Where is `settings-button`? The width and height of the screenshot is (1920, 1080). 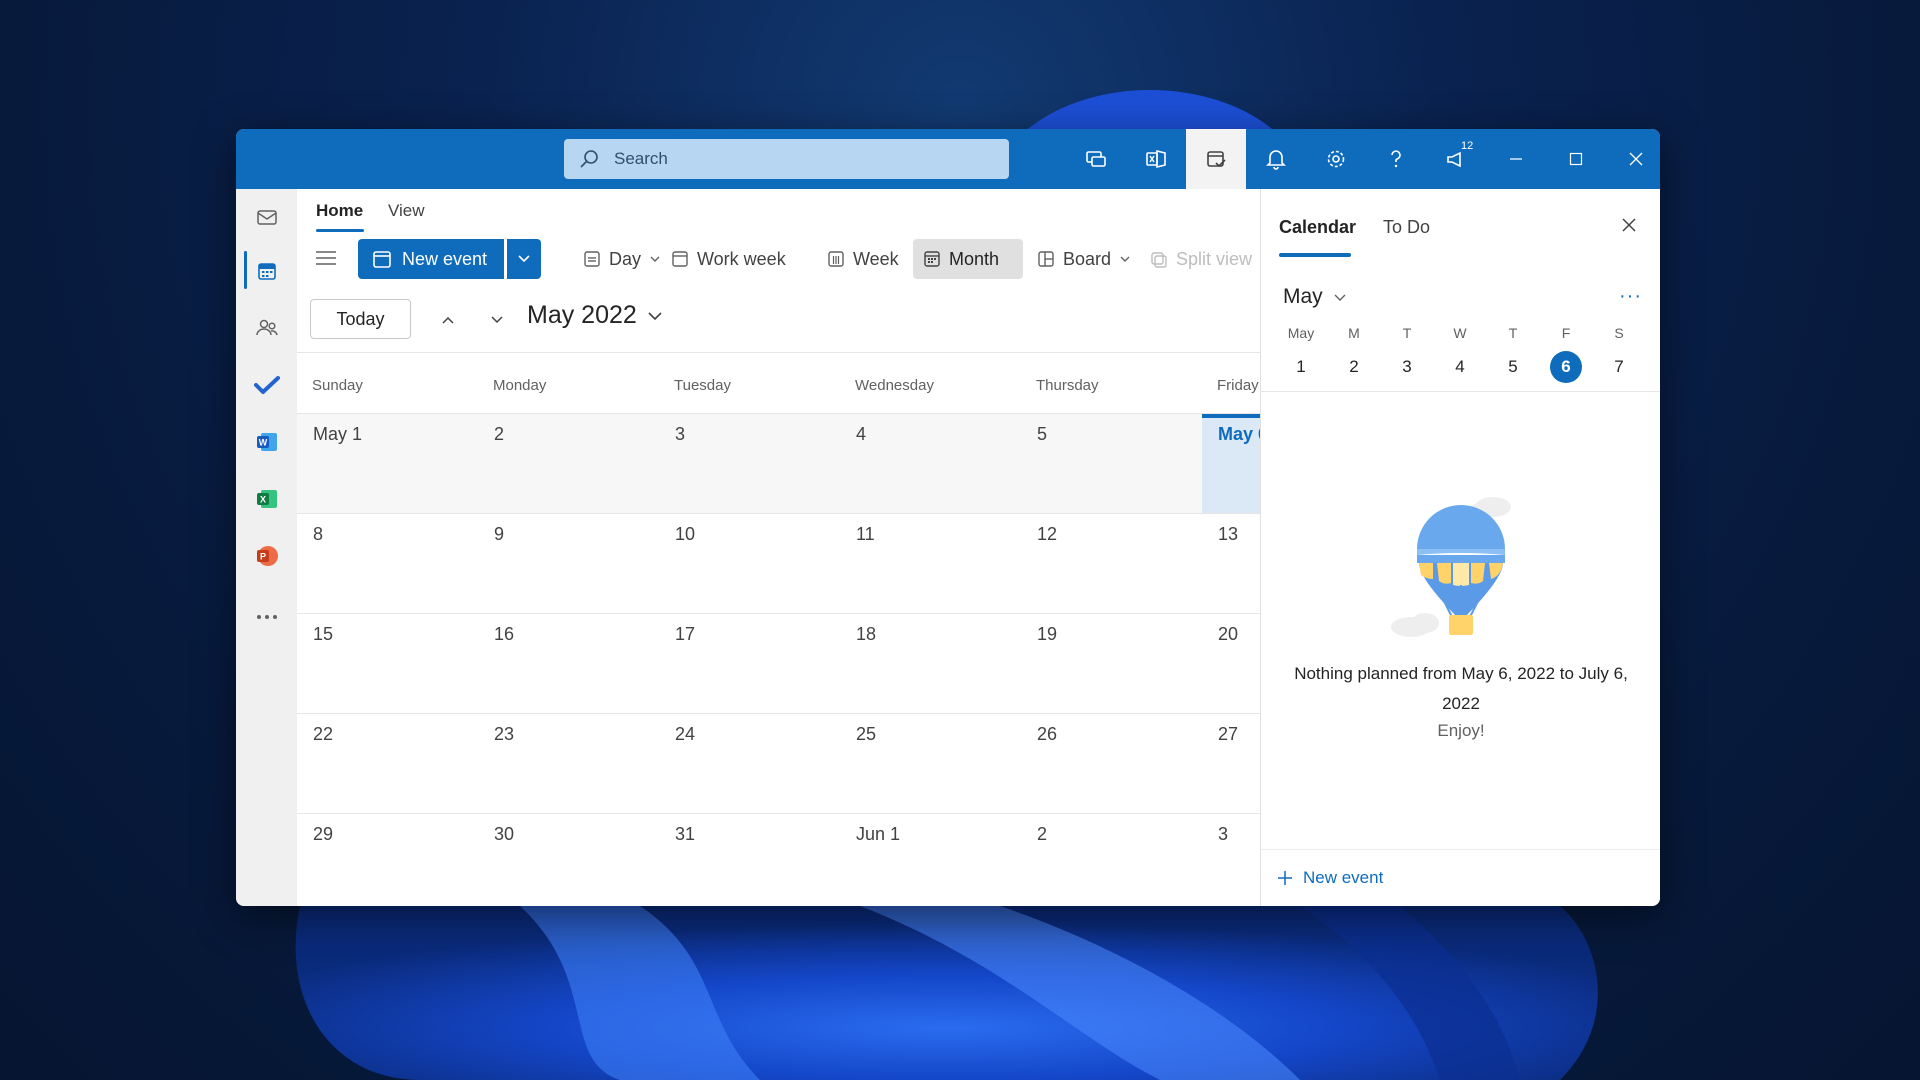
settings-button is located at coordinates (1336, 159).